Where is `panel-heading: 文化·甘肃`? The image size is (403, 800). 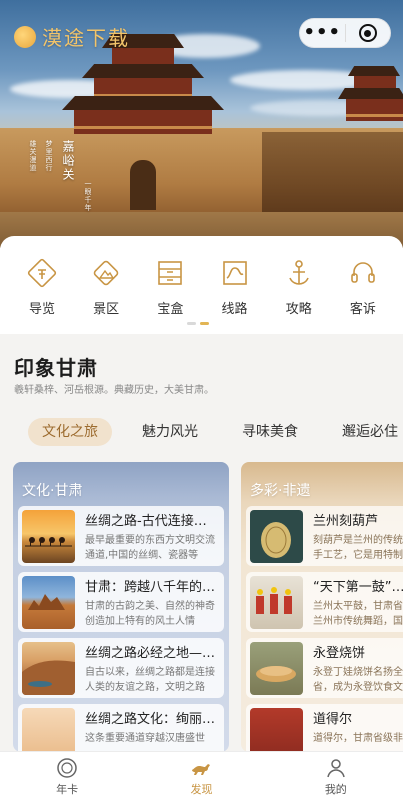 panel-heading: 文化·甘肃 is located at coordinates (52, 491).